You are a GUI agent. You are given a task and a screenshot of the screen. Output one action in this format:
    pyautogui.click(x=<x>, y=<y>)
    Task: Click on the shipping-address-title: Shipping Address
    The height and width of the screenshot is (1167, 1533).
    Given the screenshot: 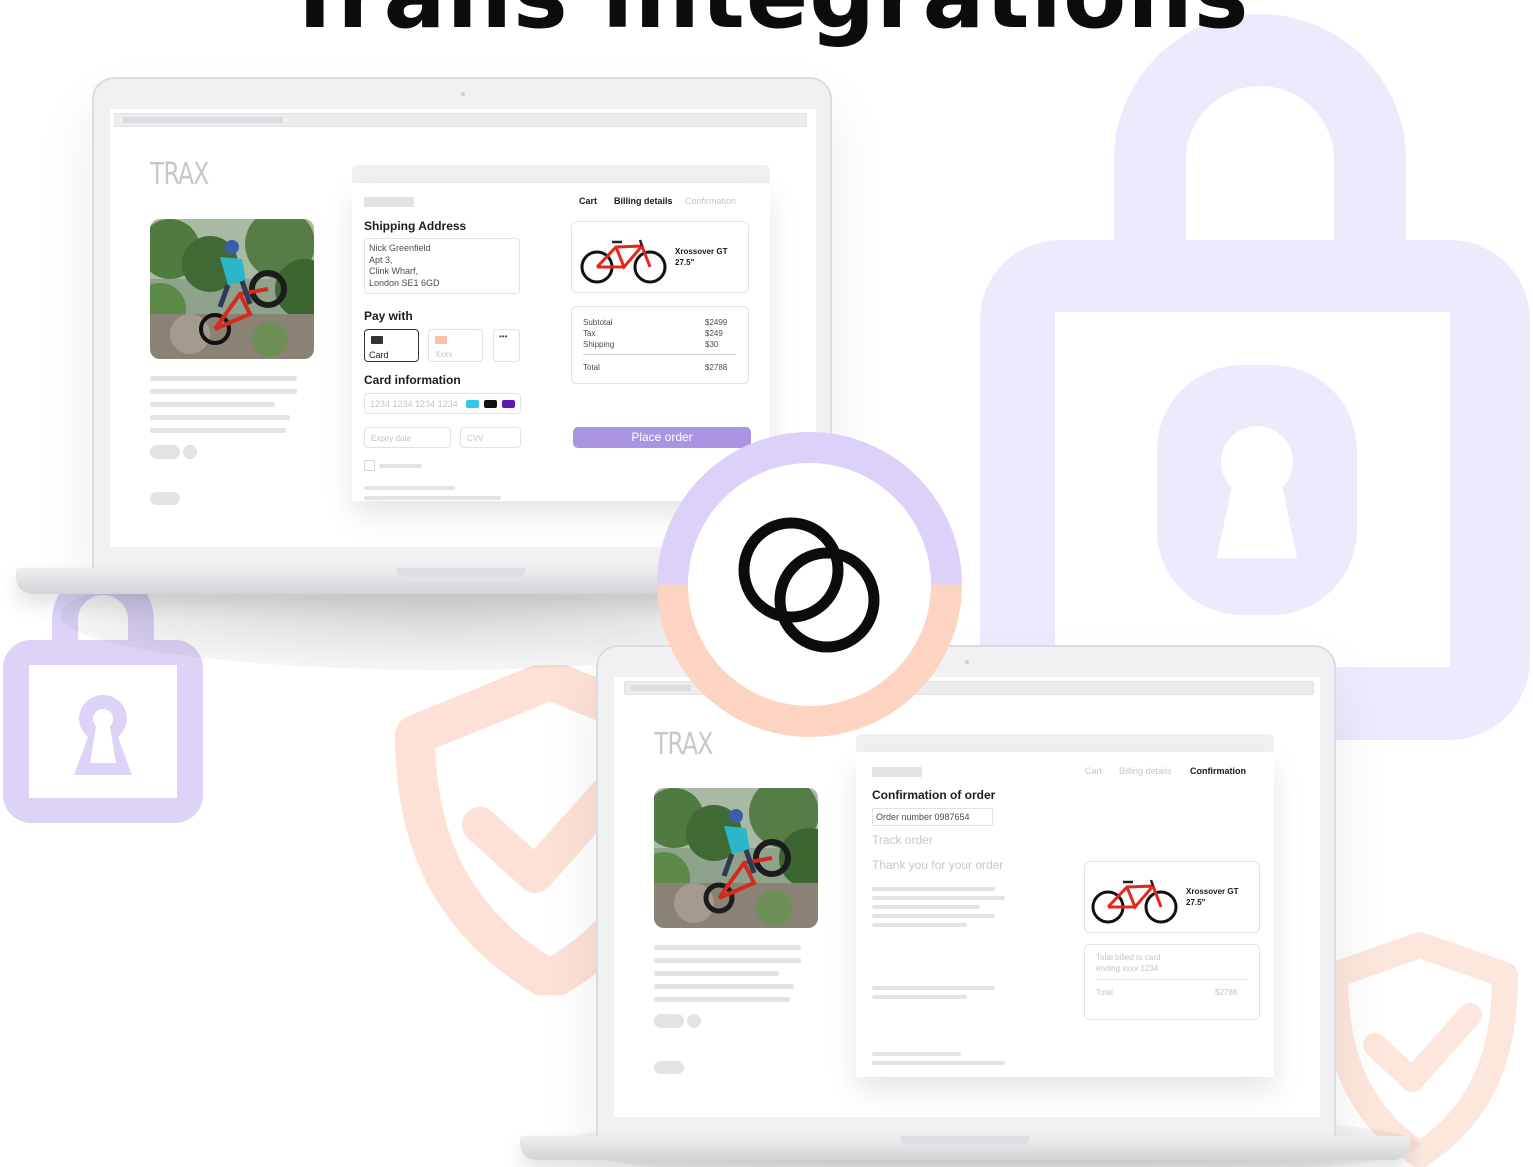 What is the action you would take?
    pyautogui.click(x=415, y=226)
    